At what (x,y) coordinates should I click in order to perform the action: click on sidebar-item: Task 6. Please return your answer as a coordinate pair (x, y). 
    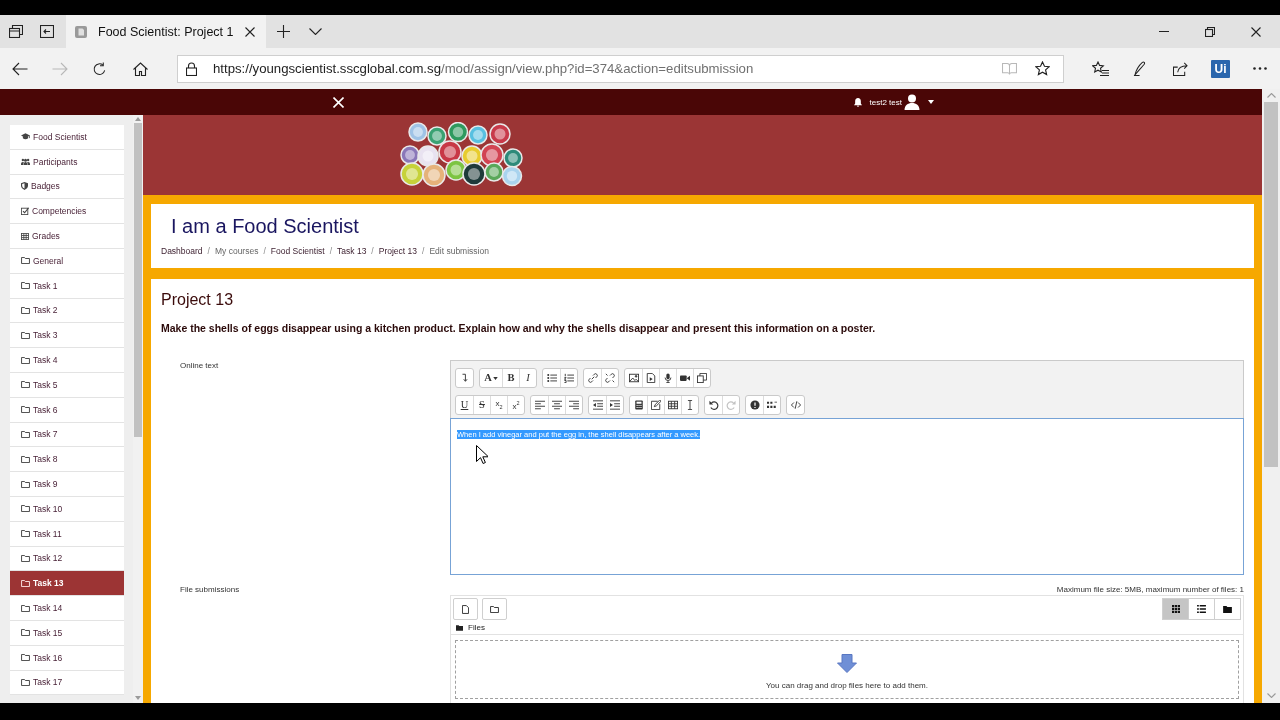
    Looking at the image, I should click on (67, 410).